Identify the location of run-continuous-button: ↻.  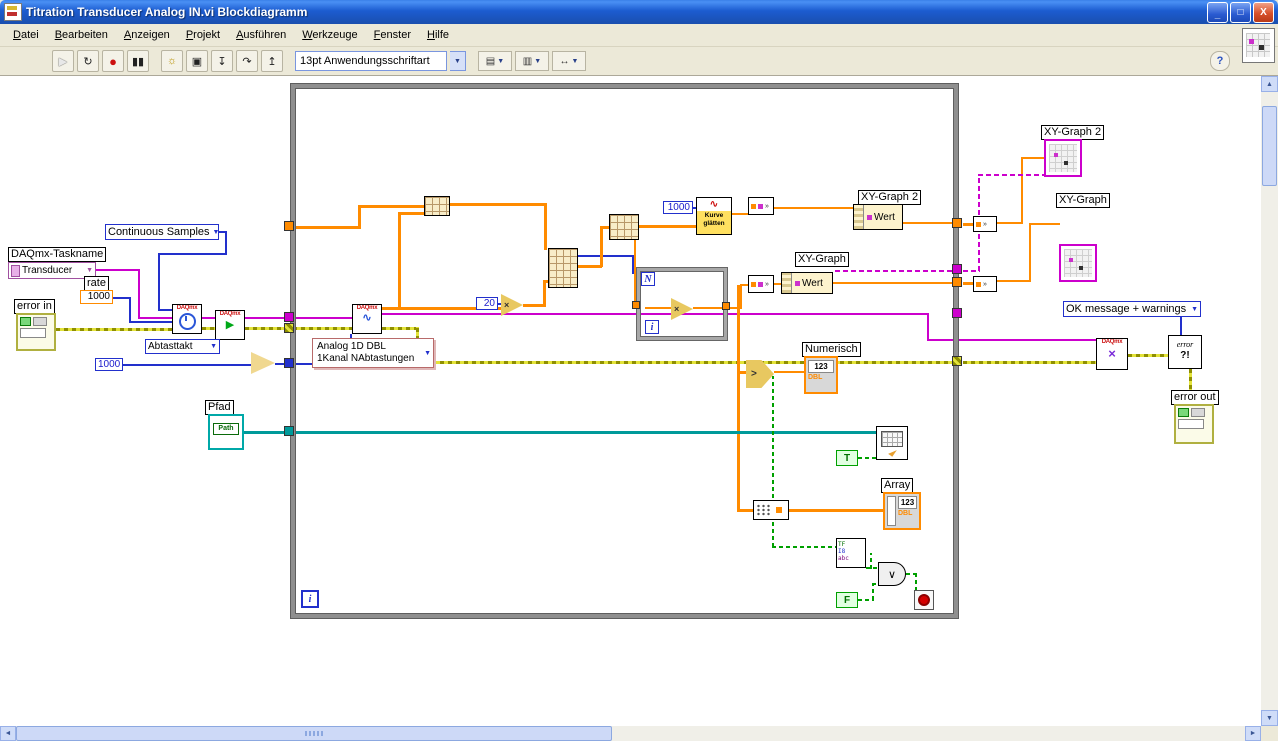
(88, 61).